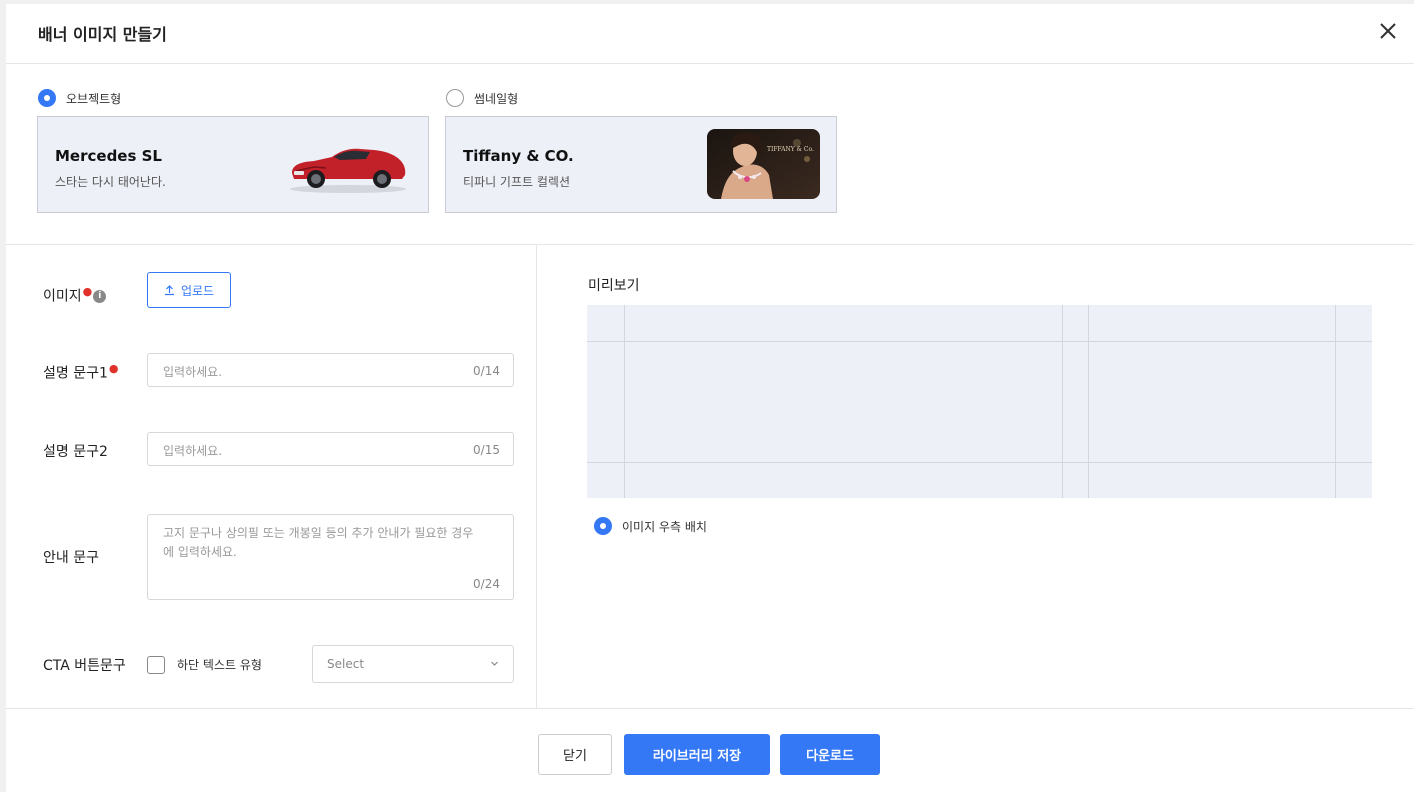 The width and height of the screenshot is (1414, 792). What do you see at coordinates (108, 156) in the screenshot?
I see `card-title: Mercedes SL` at bounding box center [108, 156].